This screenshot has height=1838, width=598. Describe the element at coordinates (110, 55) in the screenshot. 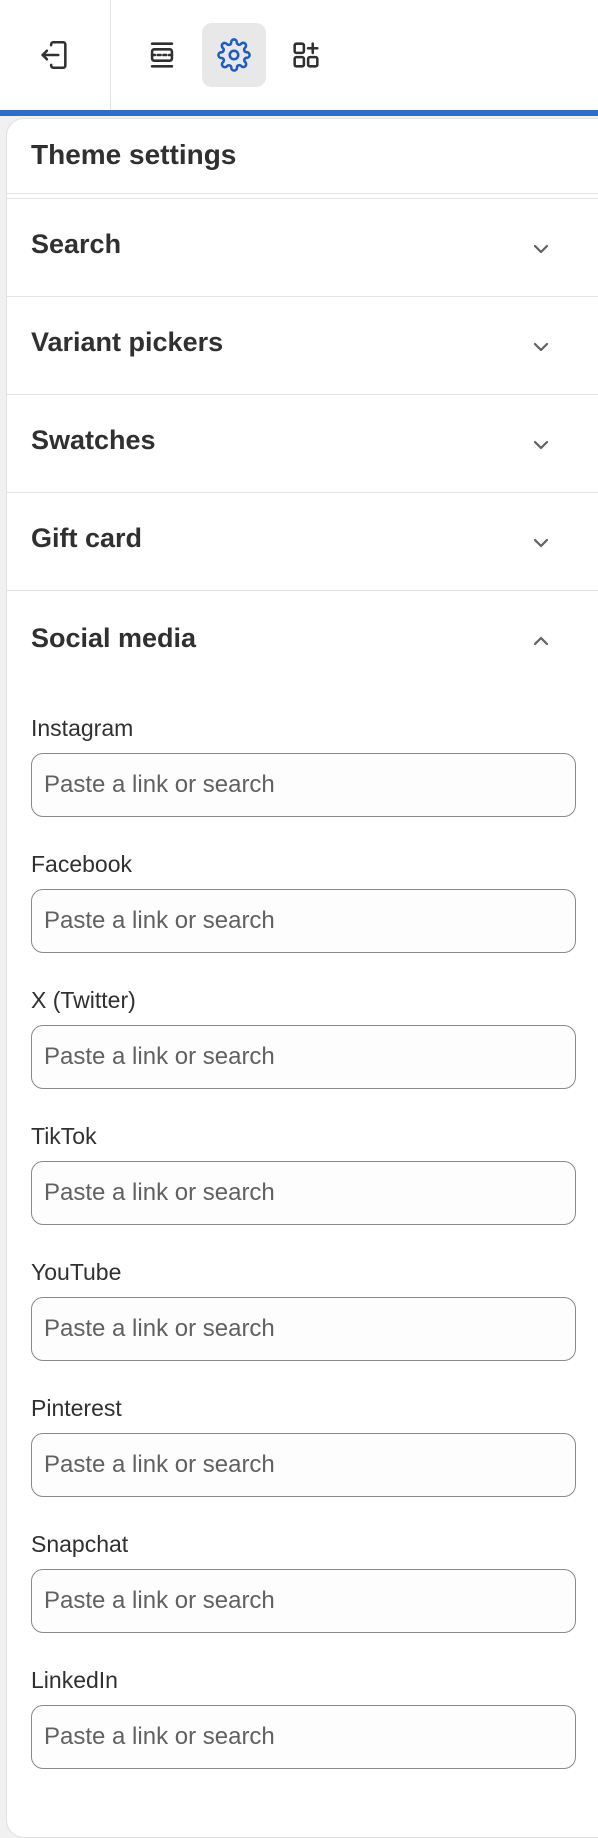

I see `toolbar-divider` at that location.